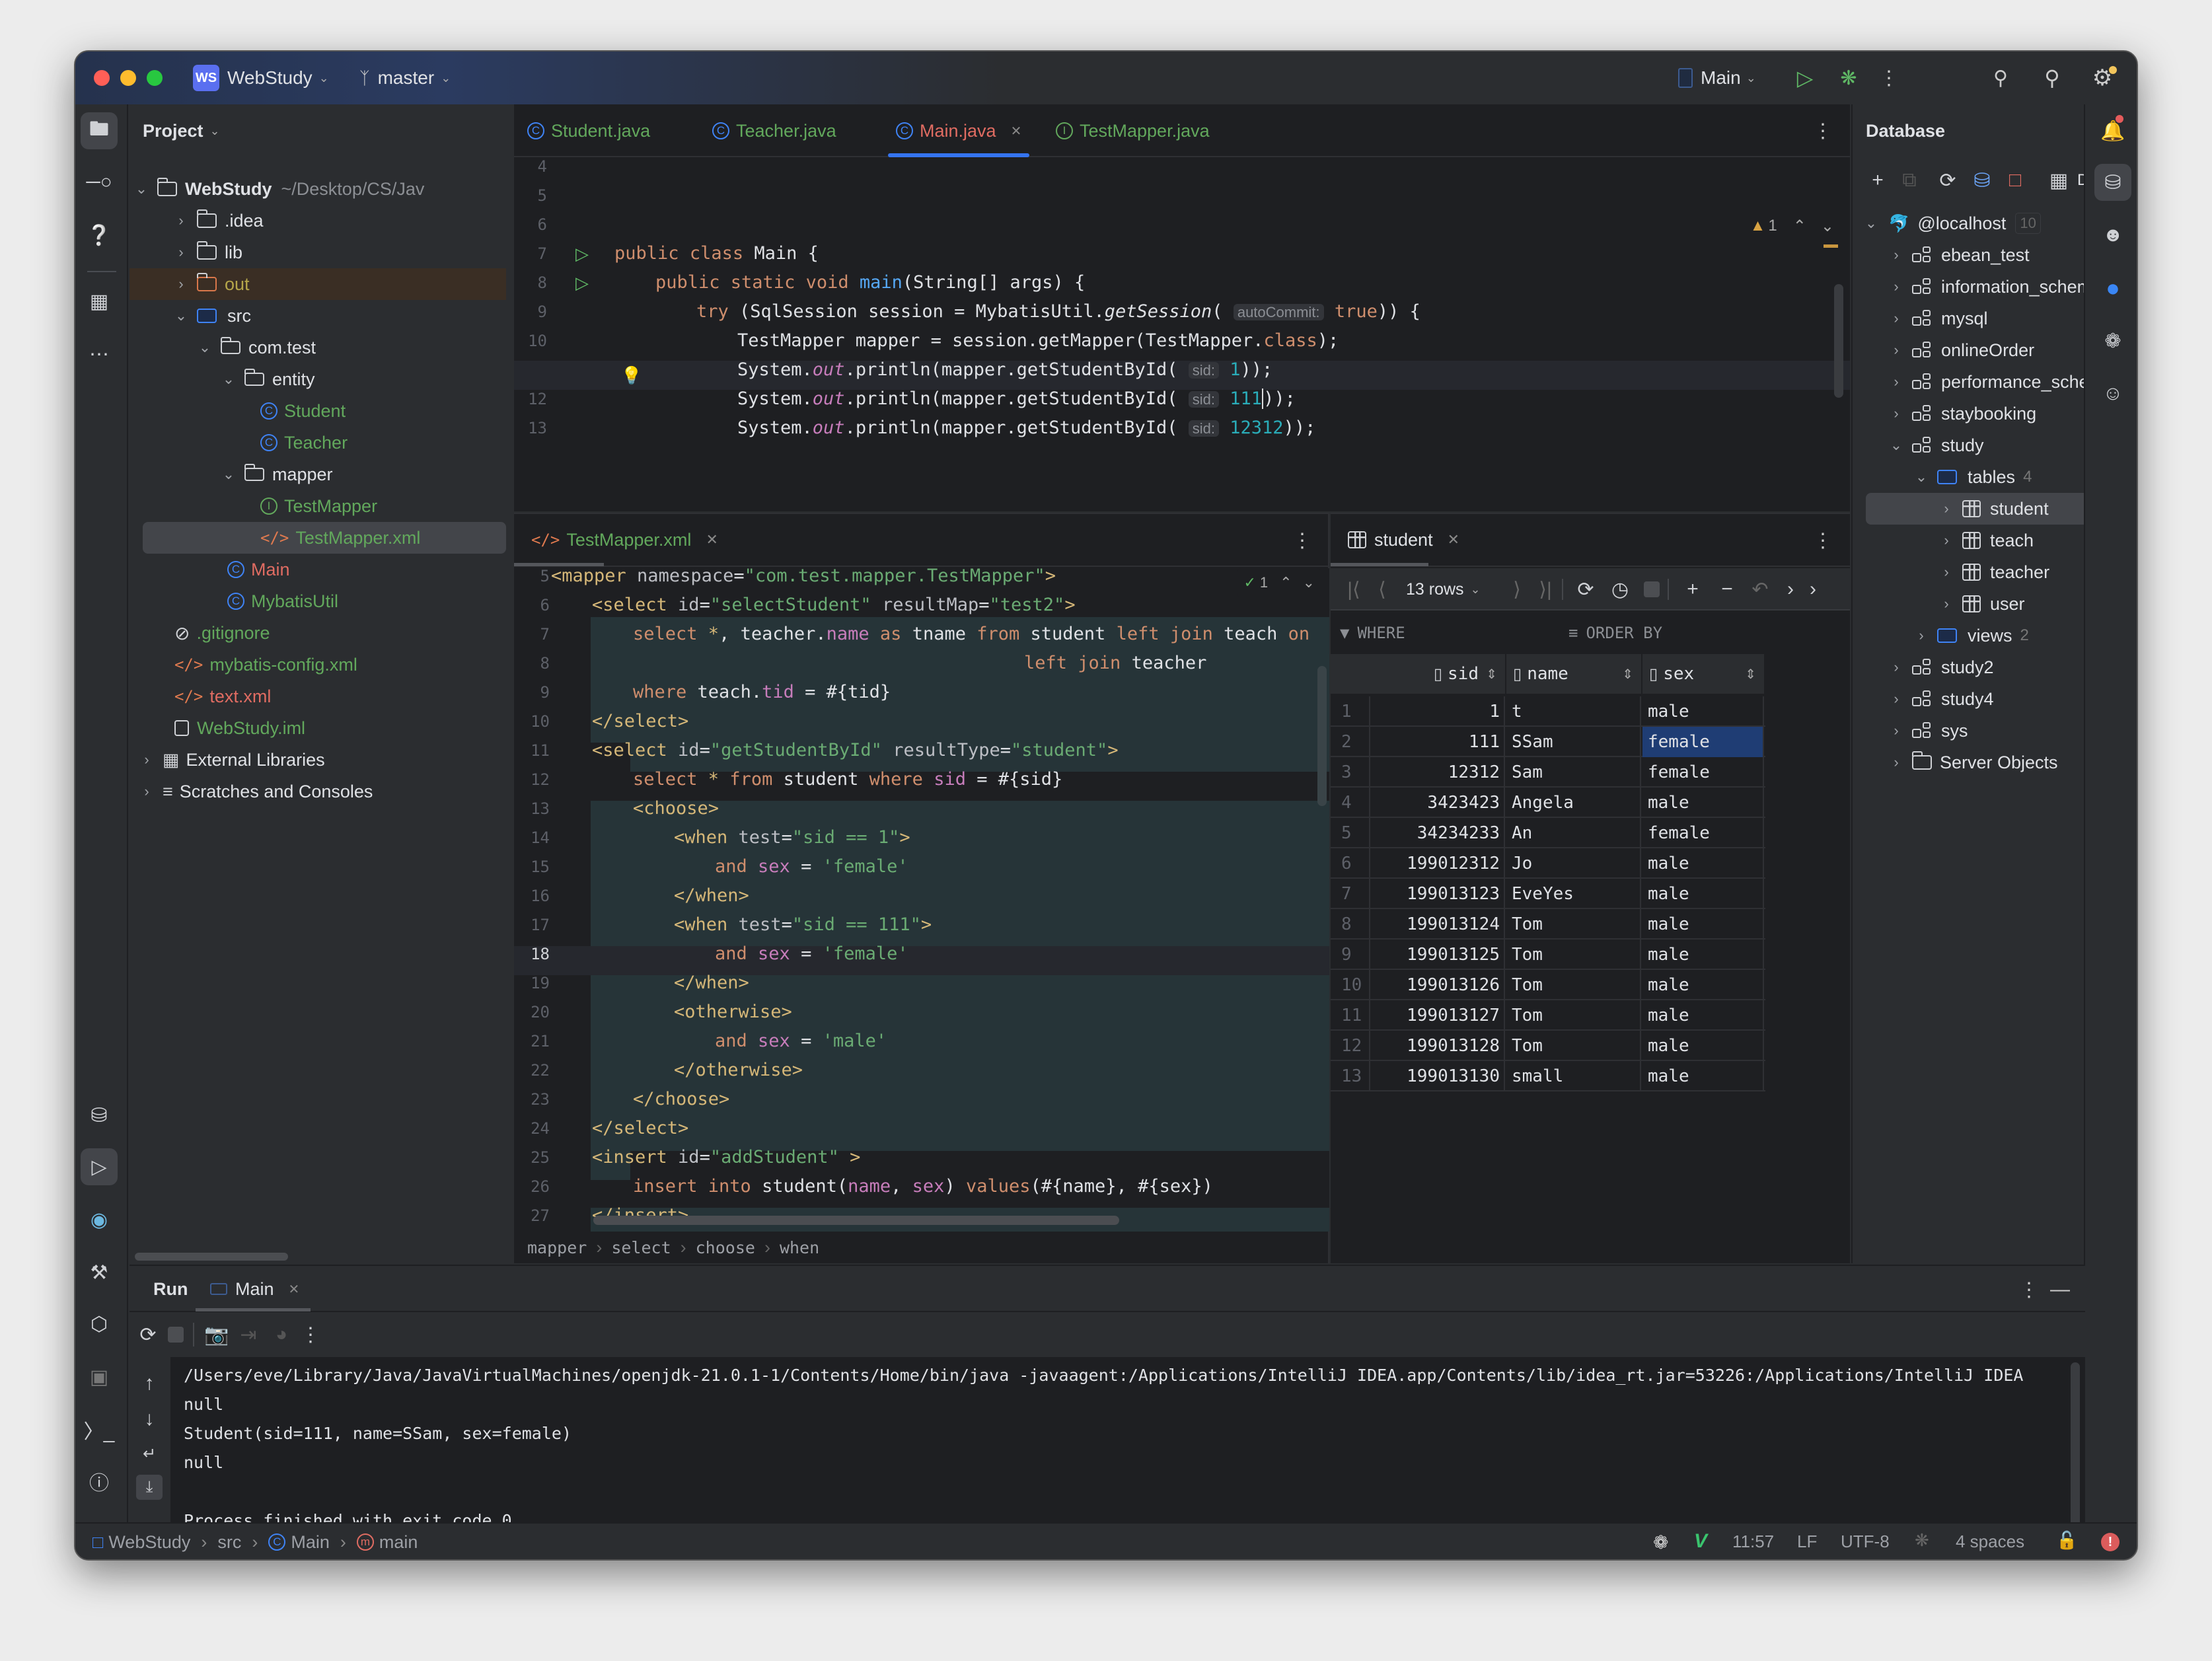  I want to click on project-hscrollbar, so click(212, 1257).